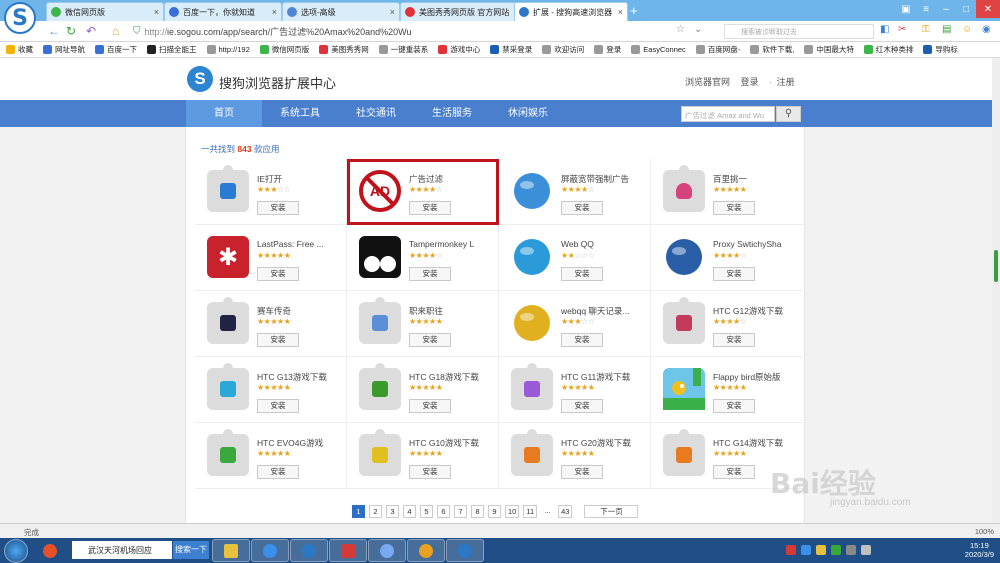 This screenshot has width=1000, height=563. What do you see at coordinates (575, 390) in the screenshot?
I see `app-card: HTC G11游戏下载 ★★★★★ 安装` at bounding box center [575, 390].